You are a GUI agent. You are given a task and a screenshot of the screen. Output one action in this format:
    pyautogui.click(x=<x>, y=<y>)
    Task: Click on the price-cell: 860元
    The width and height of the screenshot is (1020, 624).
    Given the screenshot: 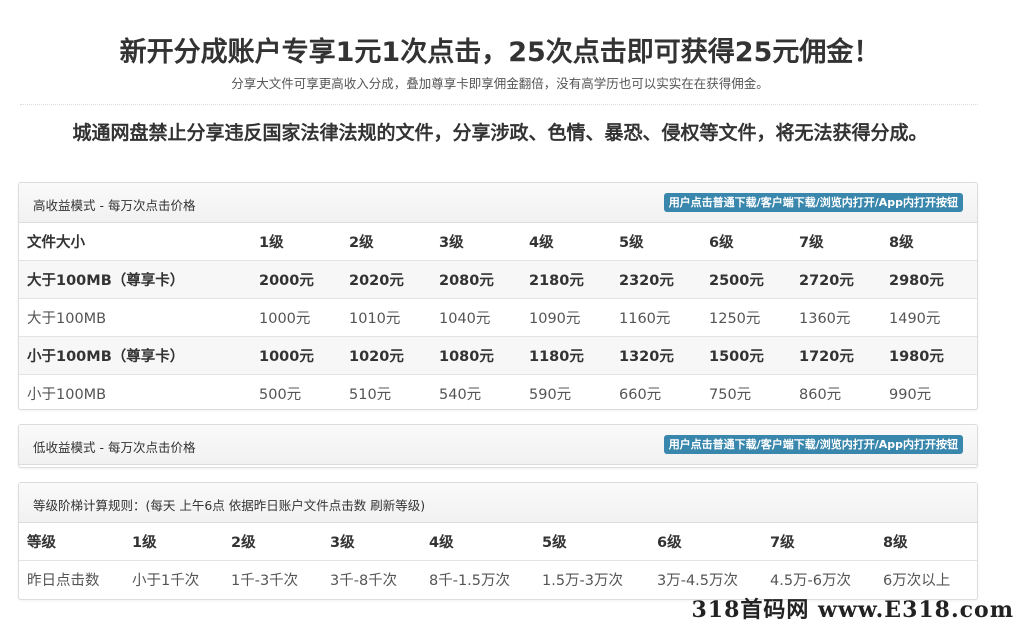 What is the action you would take?
    pyautogui.click(x=836, y=391)
    